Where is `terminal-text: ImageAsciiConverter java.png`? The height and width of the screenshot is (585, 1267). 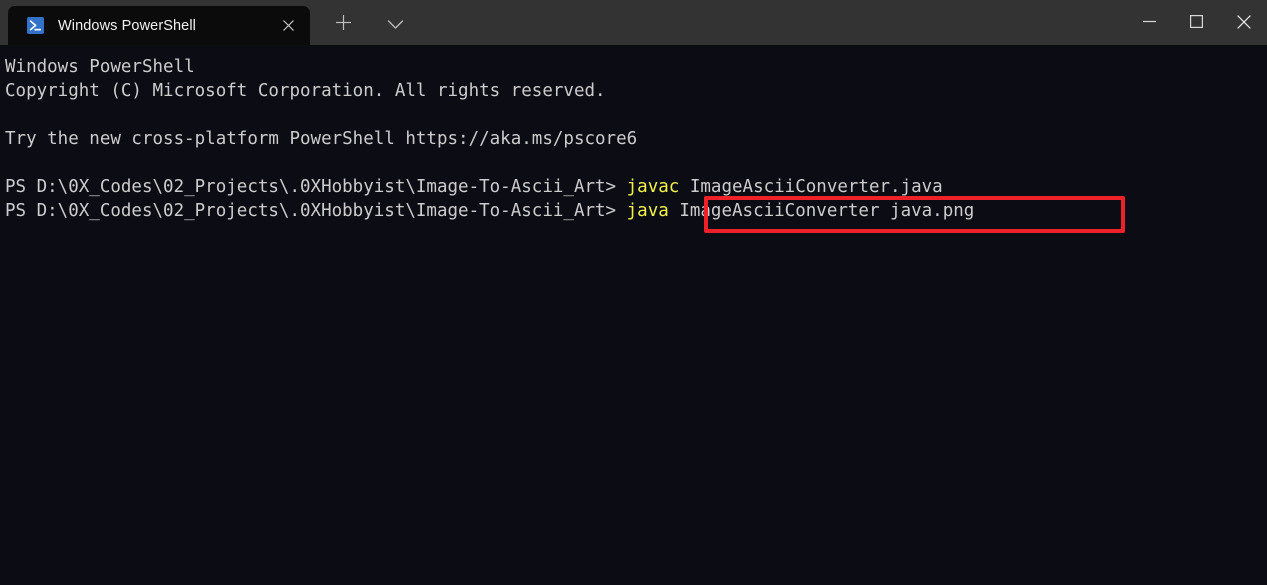
terminal-text: ImageAsciiConverter java.png is located at coordinates (821, 211).